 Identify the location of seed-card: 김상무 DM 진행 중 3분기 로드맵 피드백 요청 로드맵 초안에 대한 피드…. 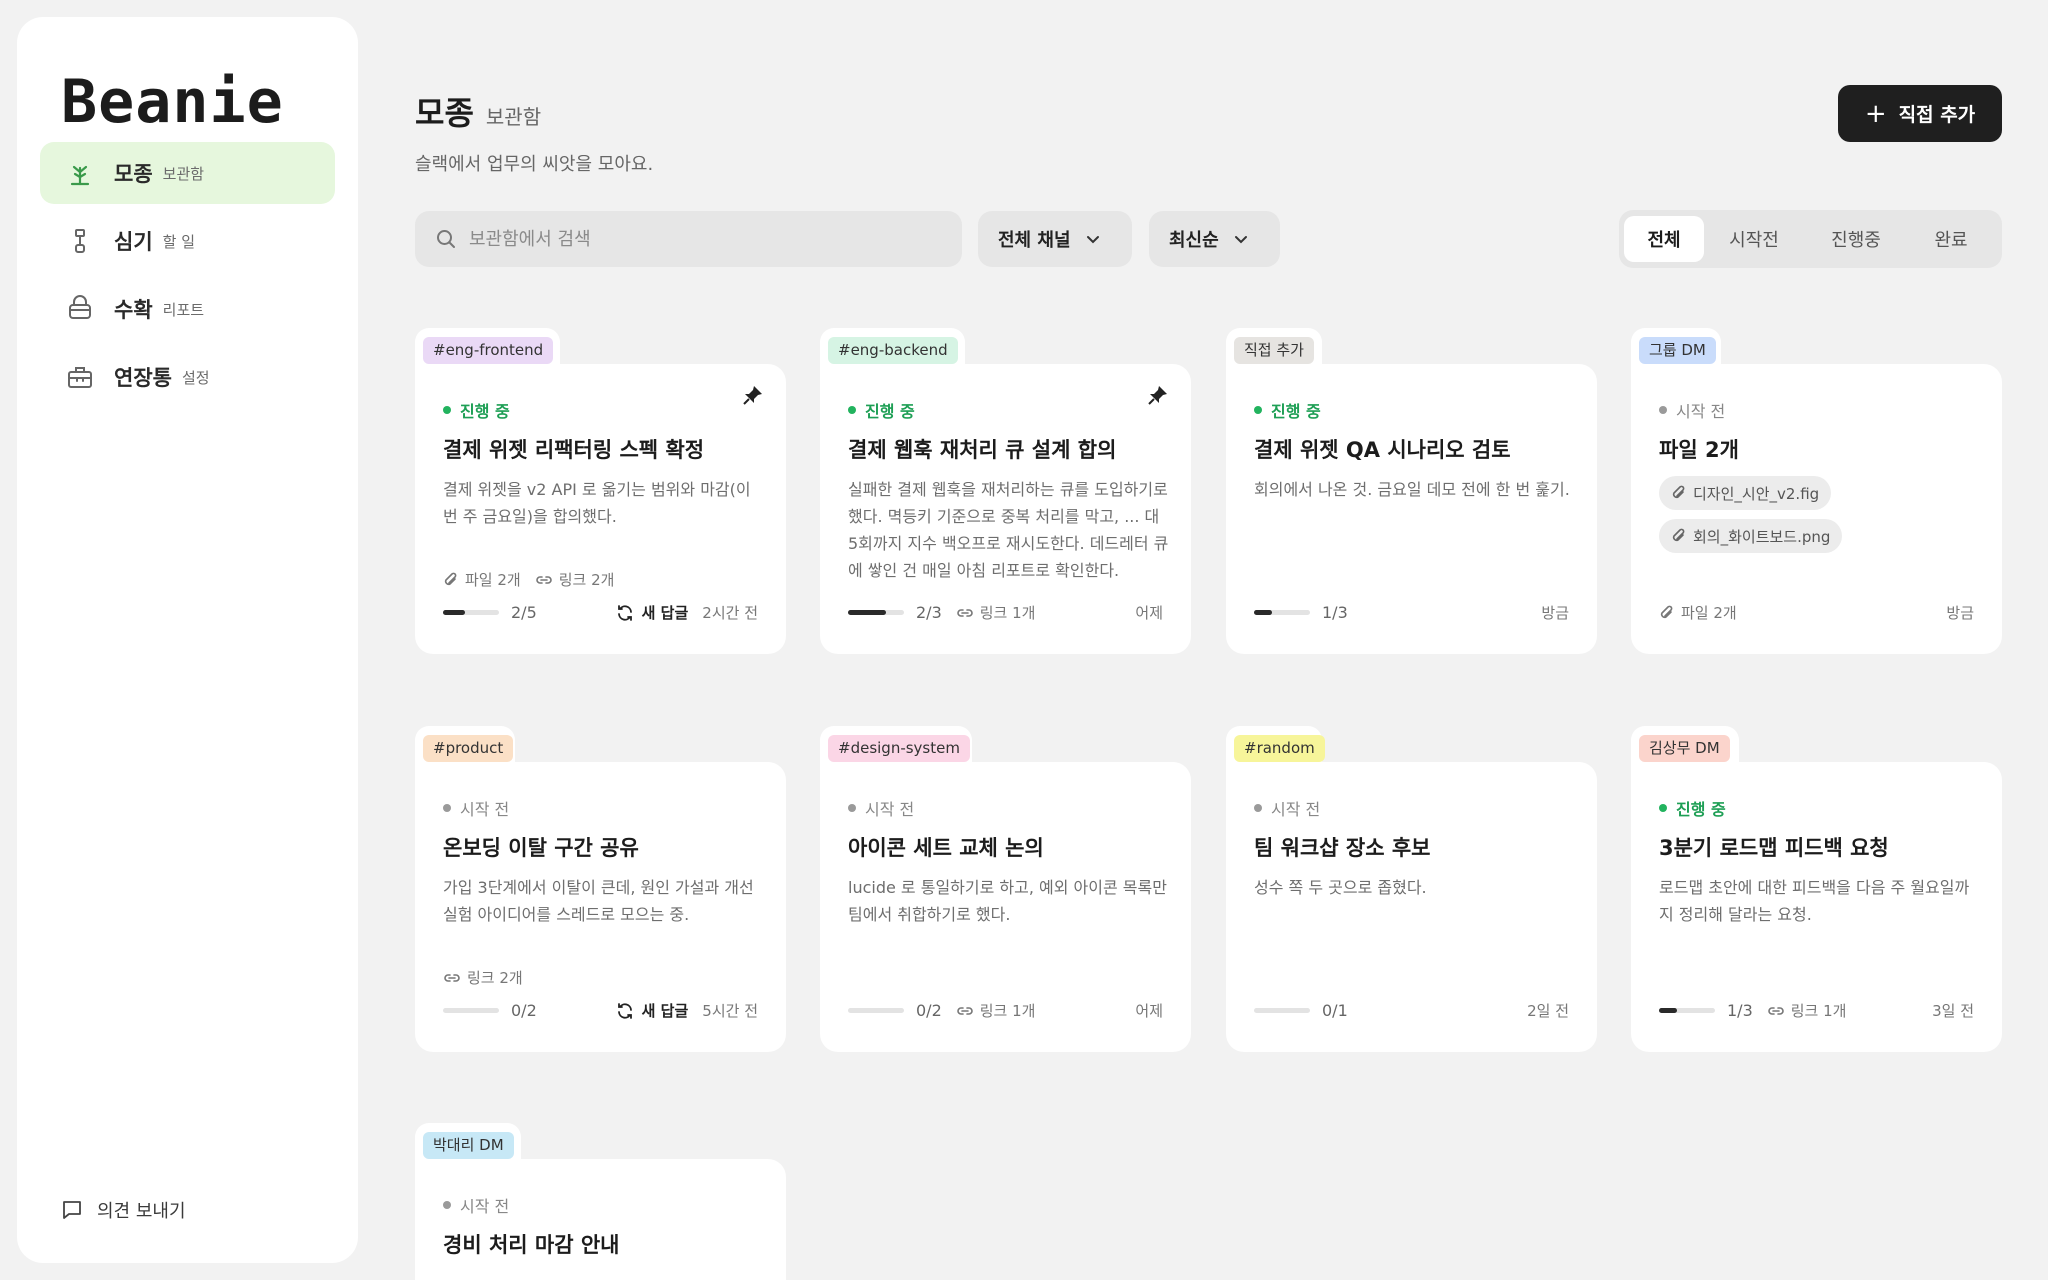
(1816, 889).